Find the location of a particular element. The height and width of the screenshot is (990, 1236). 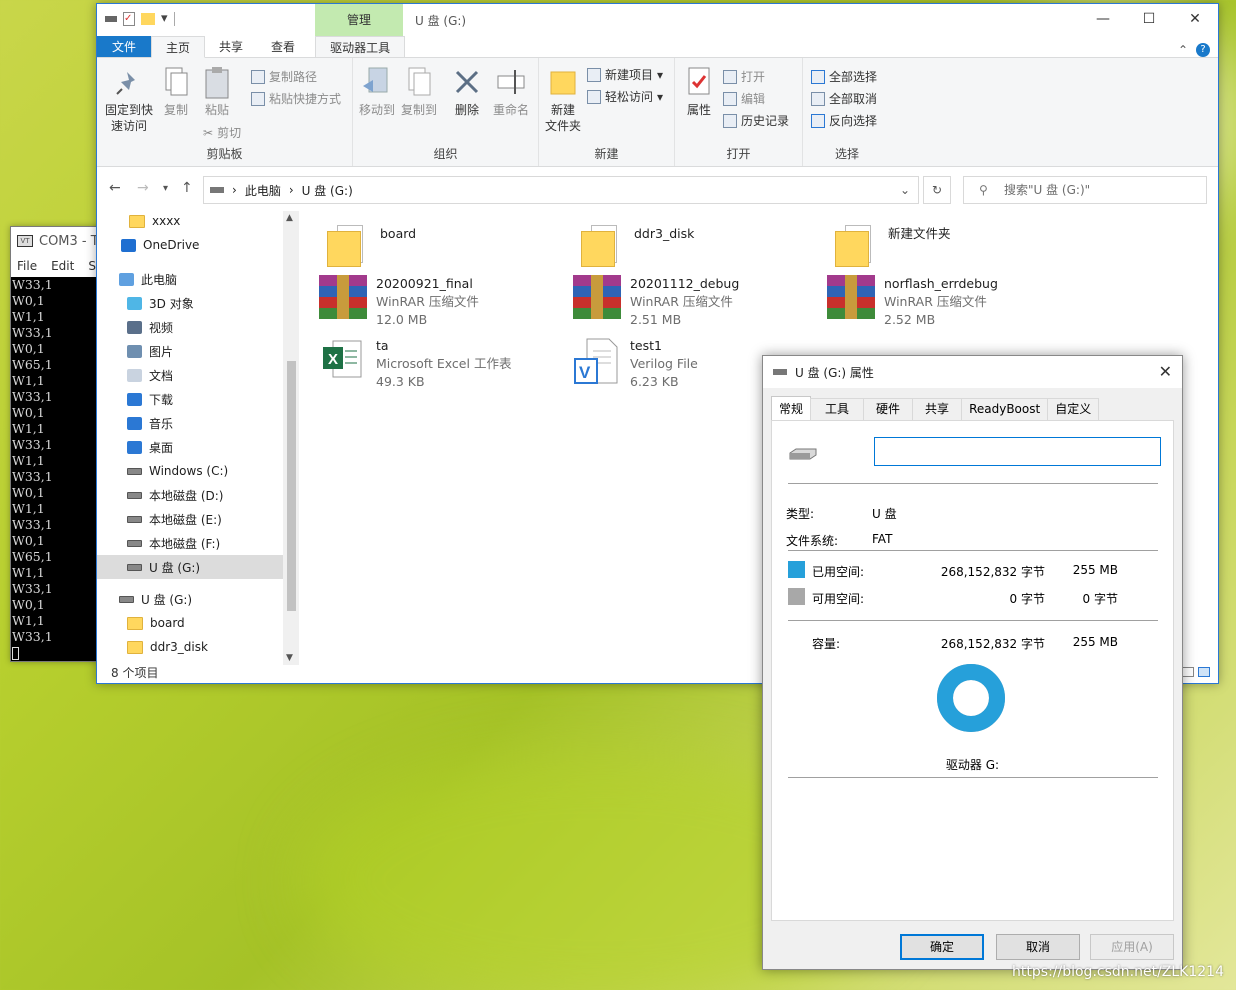

tab-readyboost: ReadyBoost is located at coordinates (1005, 409).